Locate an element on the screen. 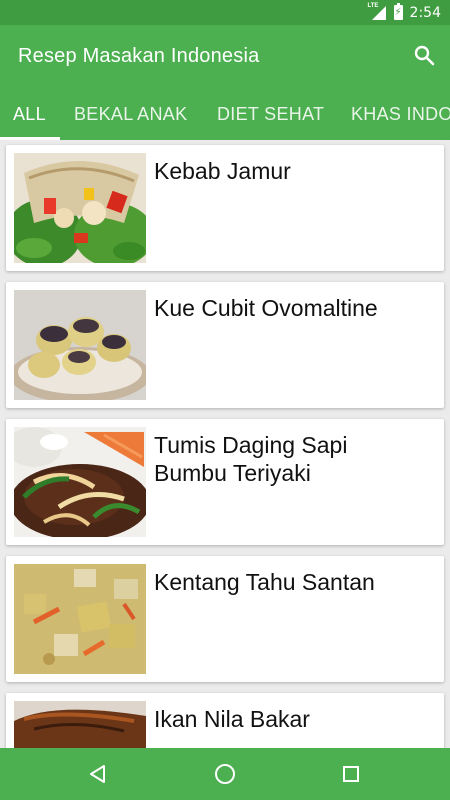  lte-signal-icon: LTE is located at coordinates (377, 11).